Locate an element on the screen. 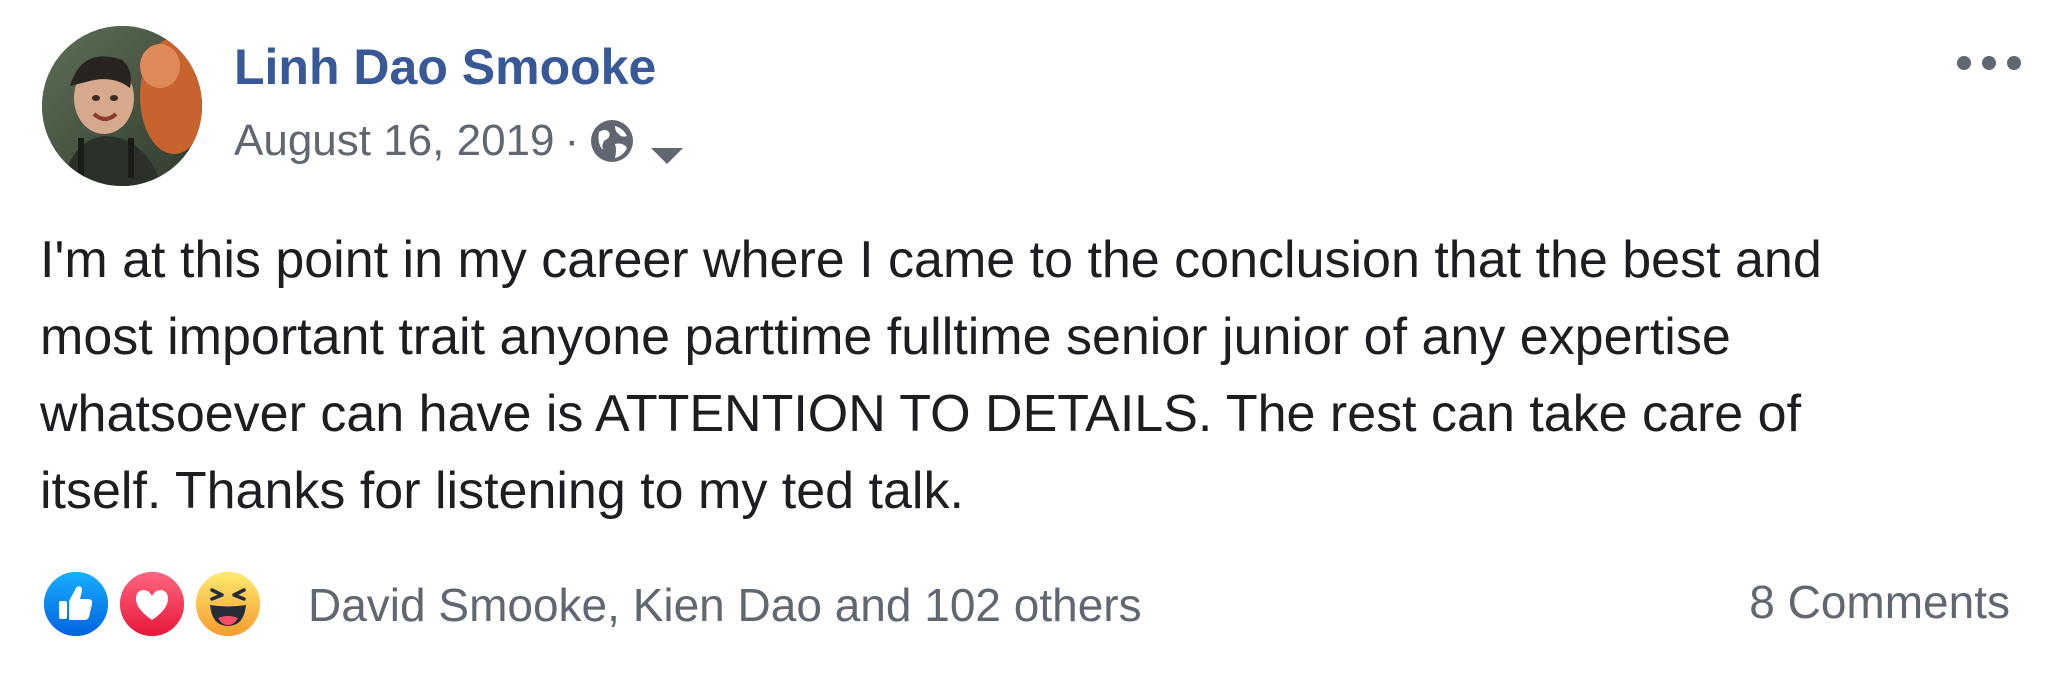 The width and height of the screenshot is (2048, 676). globe-icon is located at coordinates (612, 141).